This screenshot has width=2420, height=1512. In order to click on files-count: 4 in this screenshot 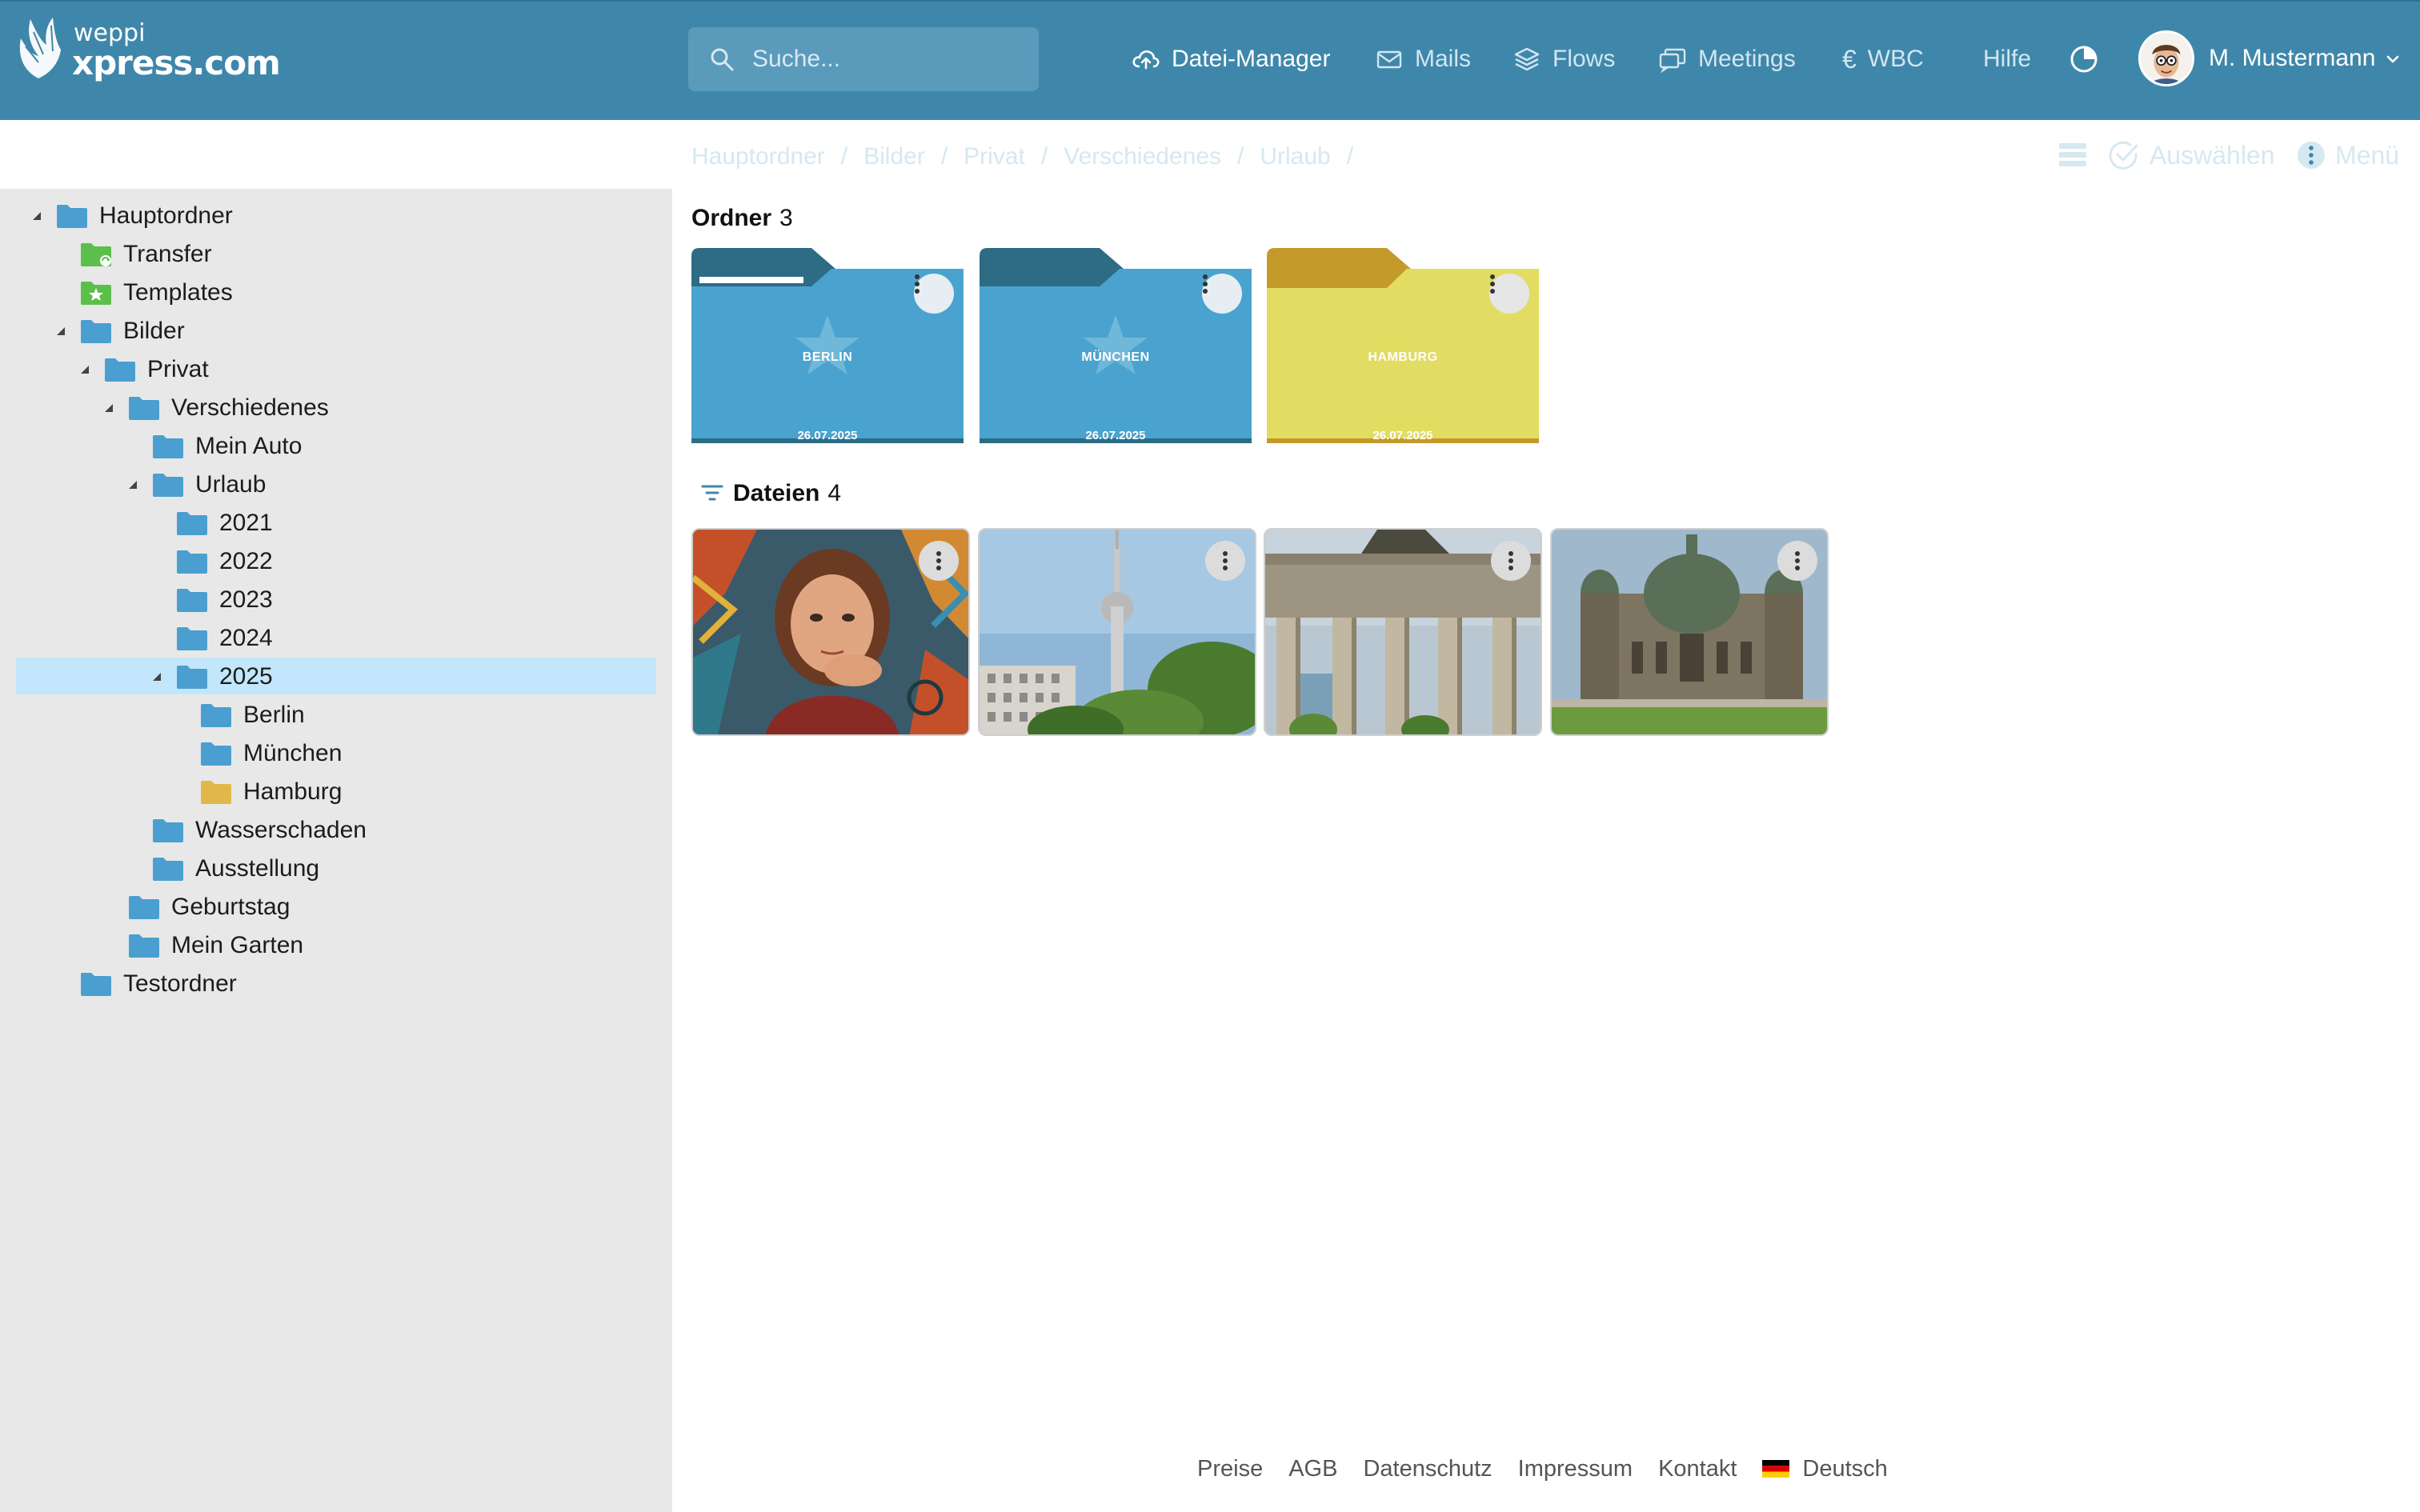, I will do `click(834, 493)`.